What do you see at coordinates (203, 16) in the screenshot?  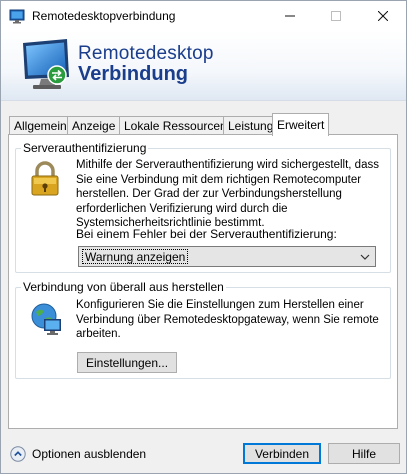 I see `title-bar: Remotedesktopverbindung` at bounding box center [203, 16].